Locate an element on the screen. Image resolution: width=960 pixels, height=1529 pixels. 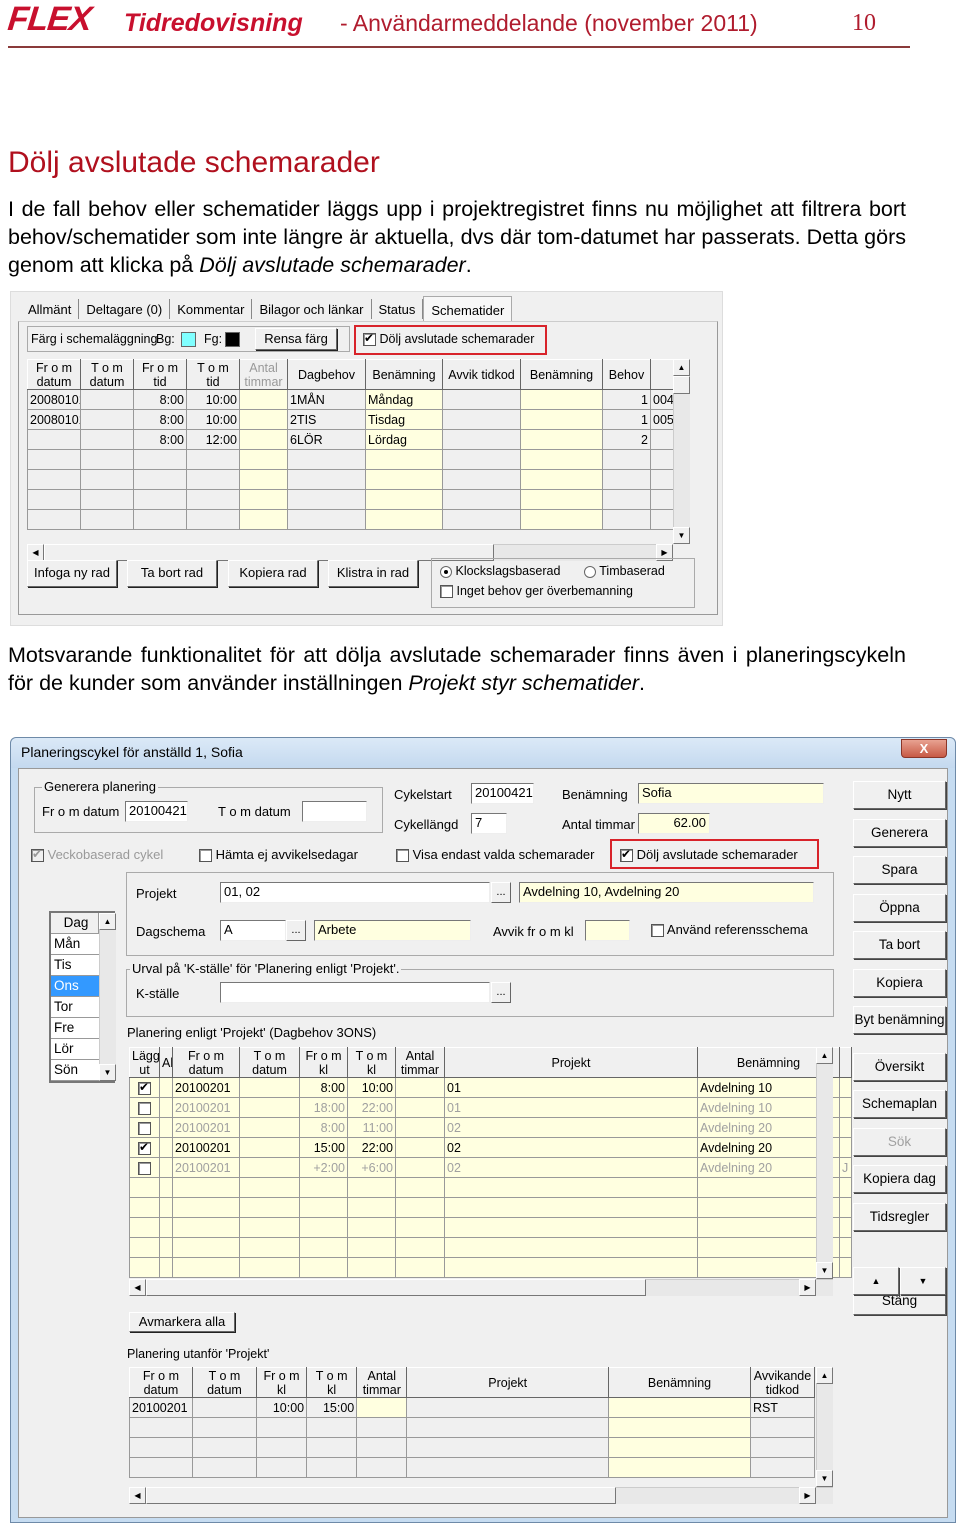
table-row: 20080101 8:00 10:00 1MÅN Måndag 1 004 is located at coordinates (351, 399).